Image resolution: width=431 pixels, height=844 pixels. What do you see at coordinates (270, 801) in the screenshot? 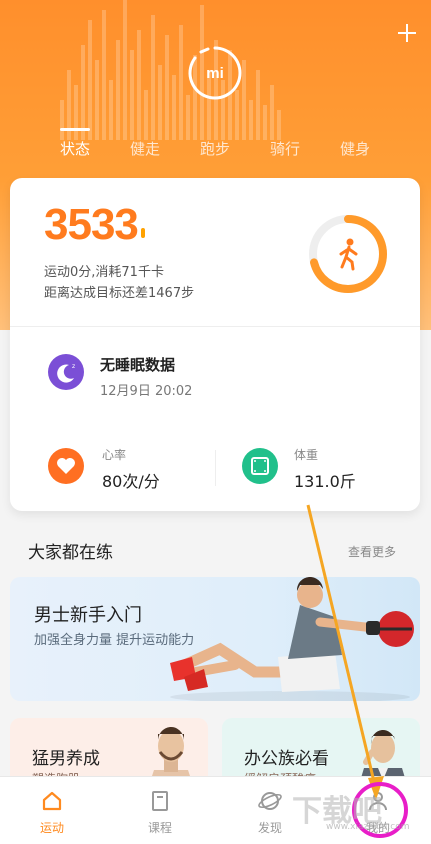
I see `planet-icon` at bounding box center [270, 801].